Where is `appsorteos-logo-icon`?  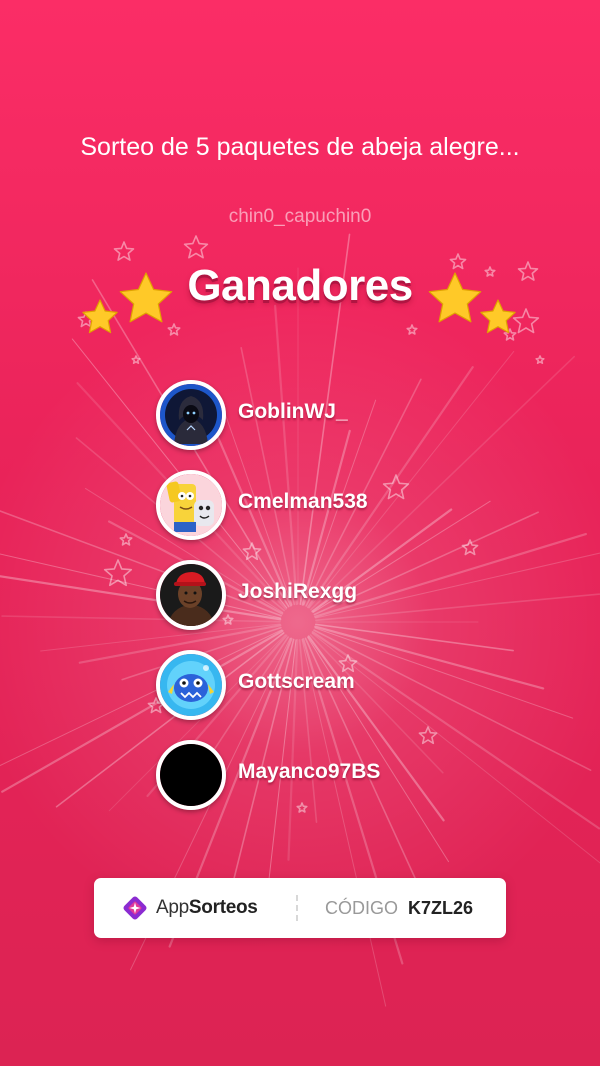
appsorteos-logo-icon is located at coordinates (135, 908).